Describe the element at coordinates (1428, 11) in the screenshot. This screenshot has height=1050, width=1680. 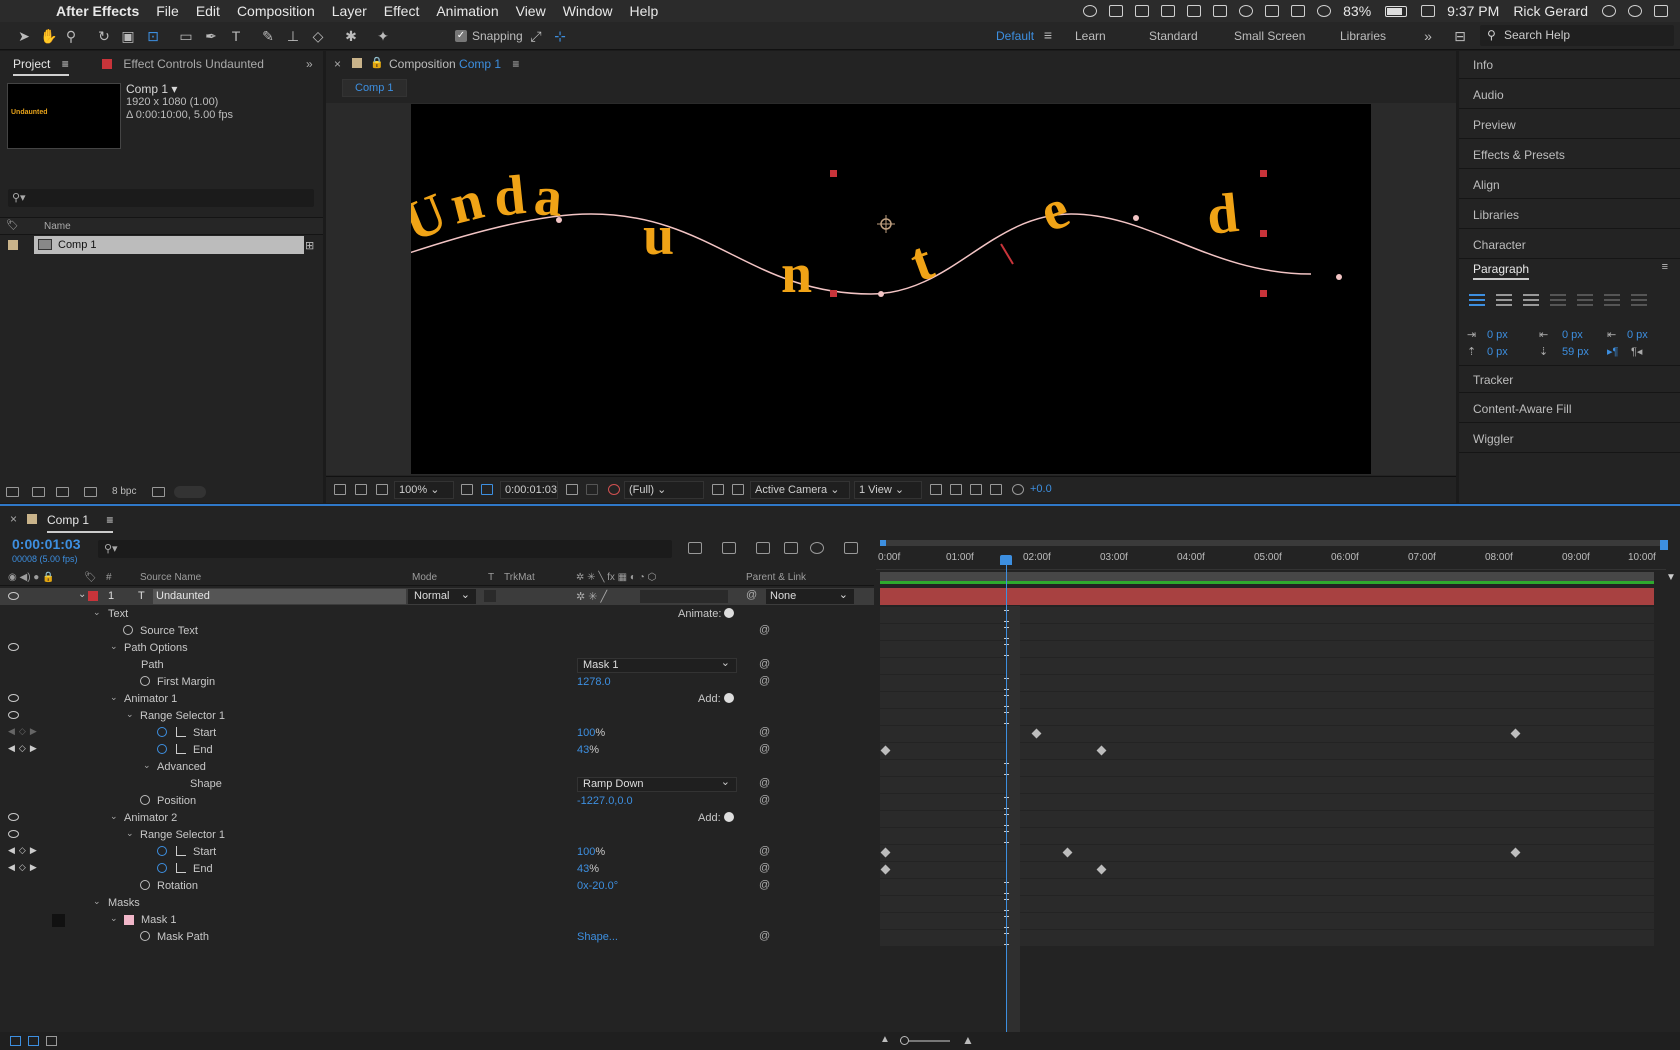
I see `calendar-icon` at that location.